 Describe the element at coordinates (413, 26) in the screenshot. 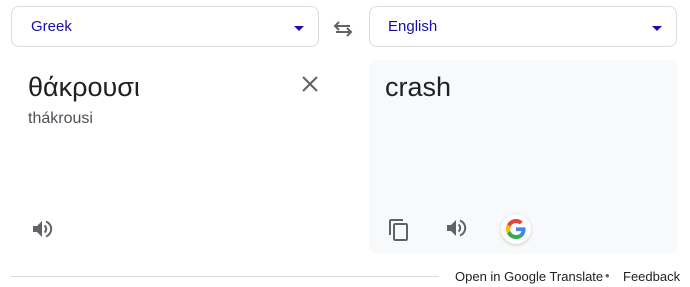

I see `target-language-label: English` at that location.